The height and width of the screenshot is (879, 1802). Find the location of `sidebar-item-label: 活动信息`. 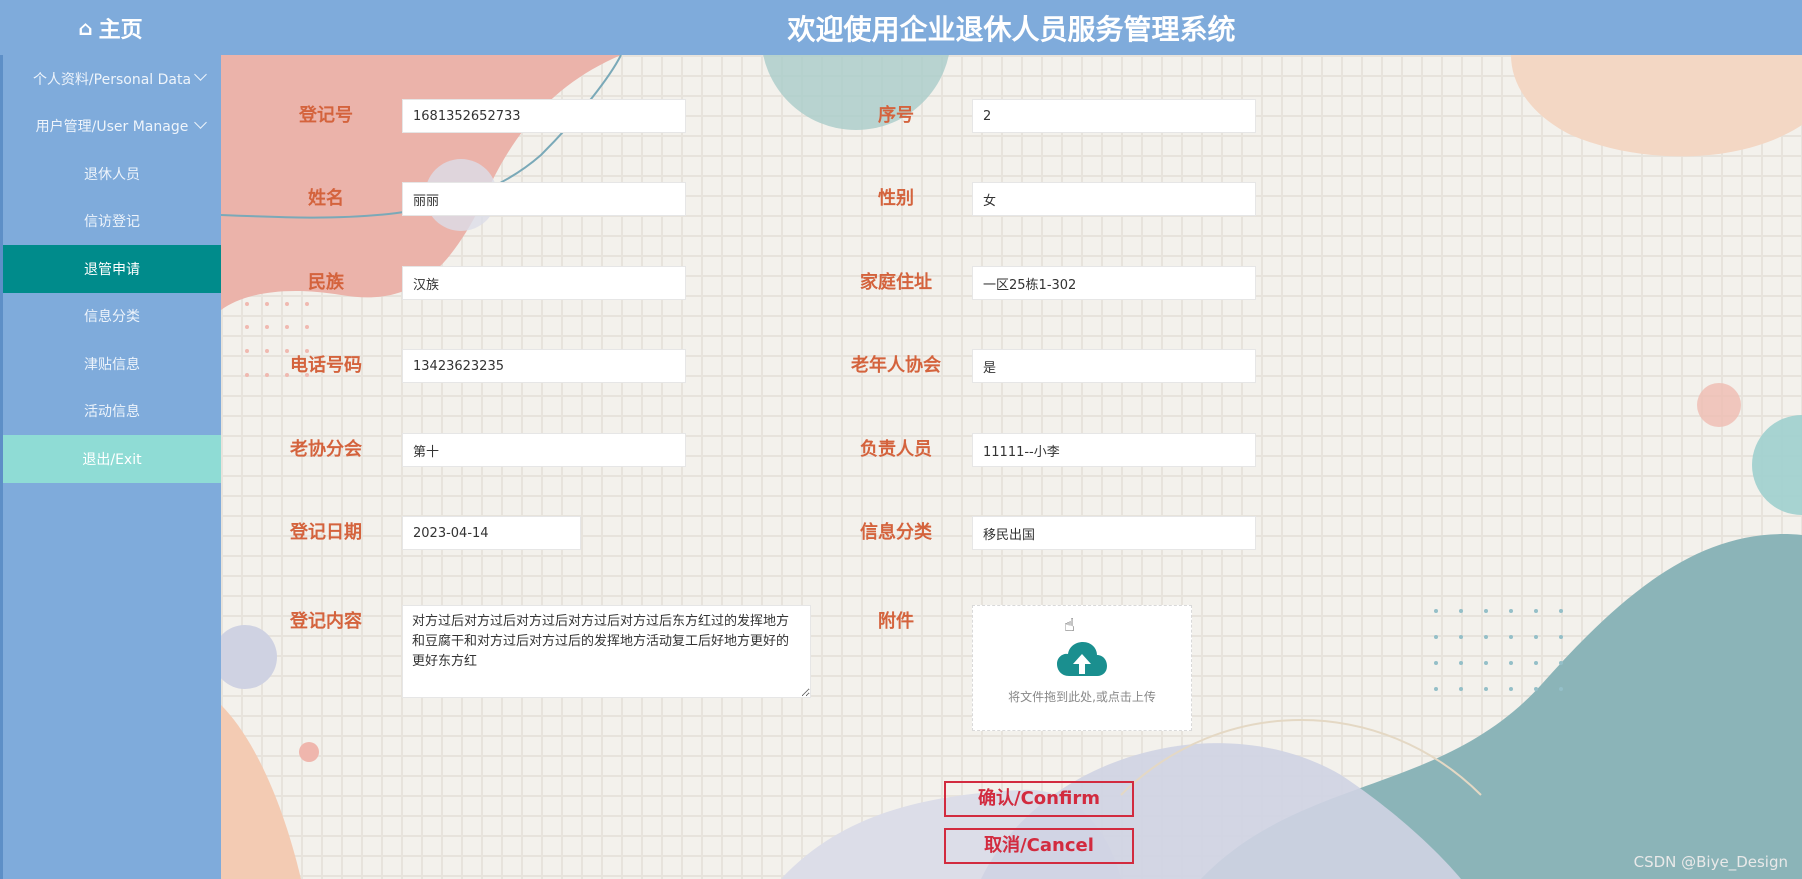

sidebar-item-label: 活动信息 is located at coordinates (112, 412).